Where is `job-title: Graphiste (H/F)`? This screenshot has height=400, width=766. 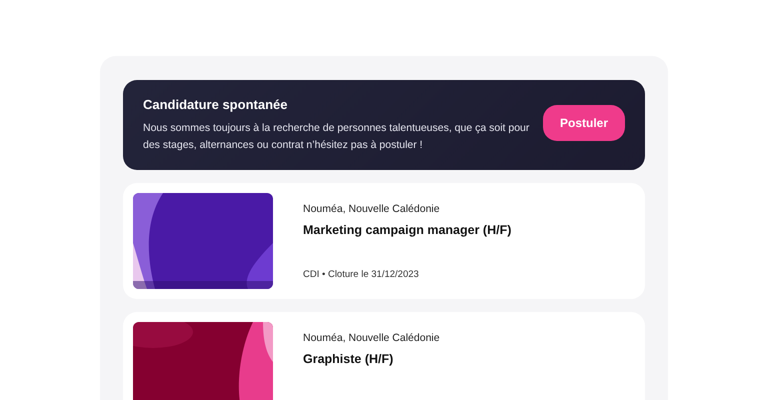
job-title: Graphiste (H/F) is located at coordinates (348, 359).